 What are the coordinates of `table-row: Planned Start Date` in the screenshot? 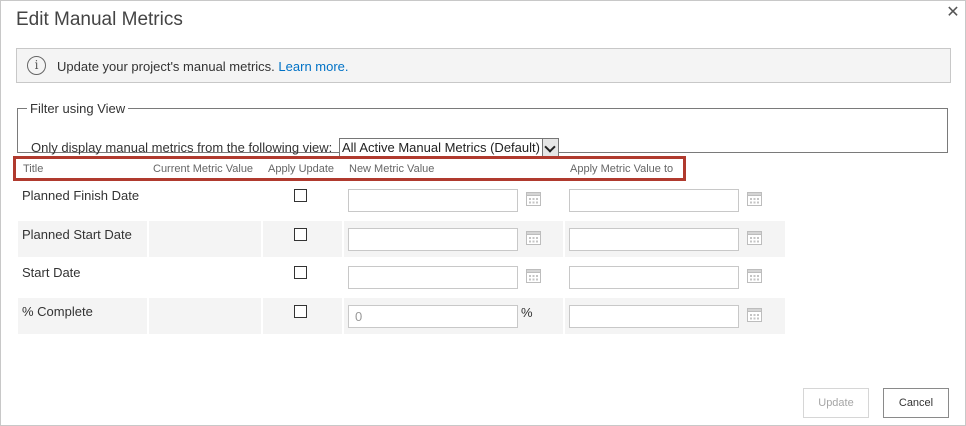 It's located at (401, 239).